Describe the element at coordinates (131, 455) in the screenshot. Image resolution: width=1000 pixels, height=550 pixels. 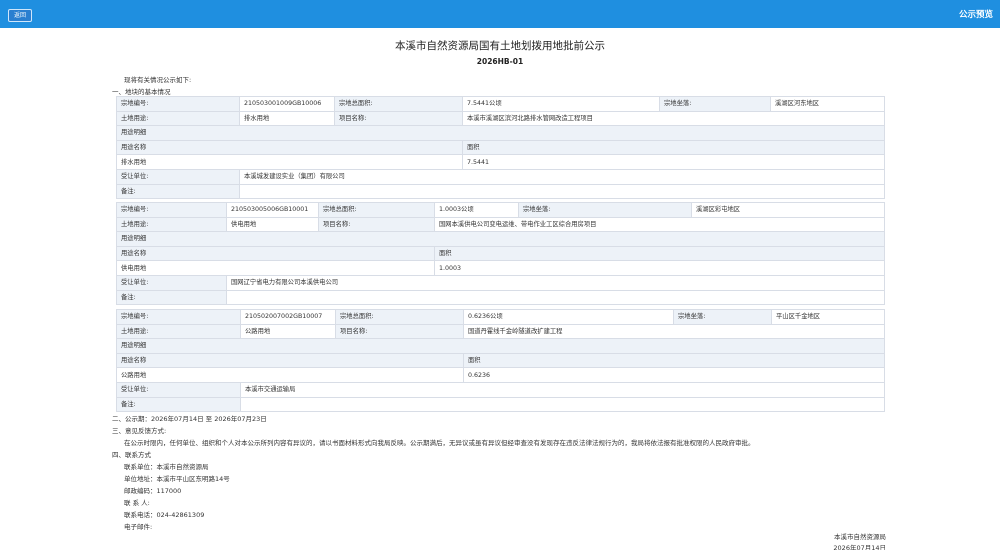
I see `section-heading-4: 四、联系方式` at that location.